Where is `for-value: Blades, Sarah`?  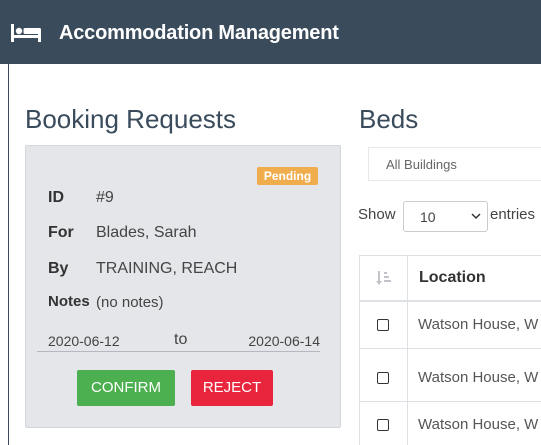 for-value: Blades, Sarah is located at coordinates (146, 232).